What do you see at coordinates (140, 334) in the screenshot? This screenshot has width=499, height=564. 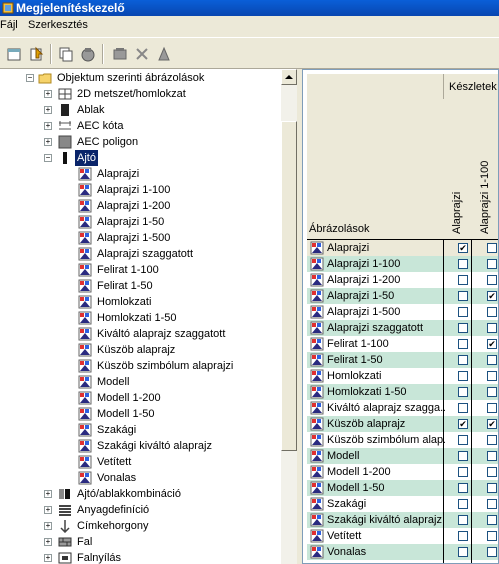 I see `tree-leaf-representation: Kiváltó alaprajz szaggatott` at bounding box center [140, 334].